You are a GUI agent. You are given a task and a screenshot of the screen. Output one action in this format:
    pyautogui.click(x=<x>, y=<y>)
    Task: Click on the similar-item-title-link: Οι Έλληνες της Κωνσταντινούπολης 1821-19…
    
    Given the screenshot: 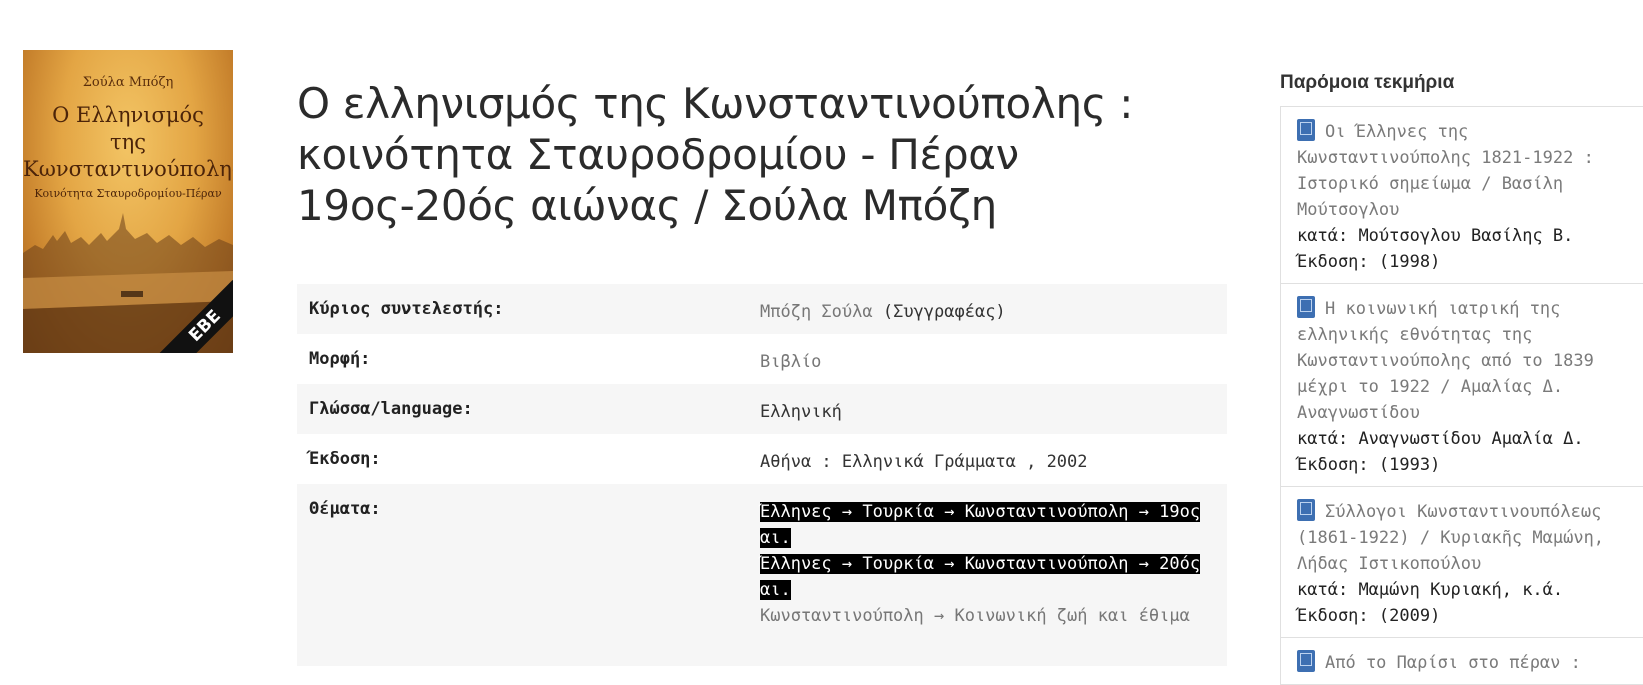 What is the action you would take?
    pyautogui.click(x=1445, y=171)
    